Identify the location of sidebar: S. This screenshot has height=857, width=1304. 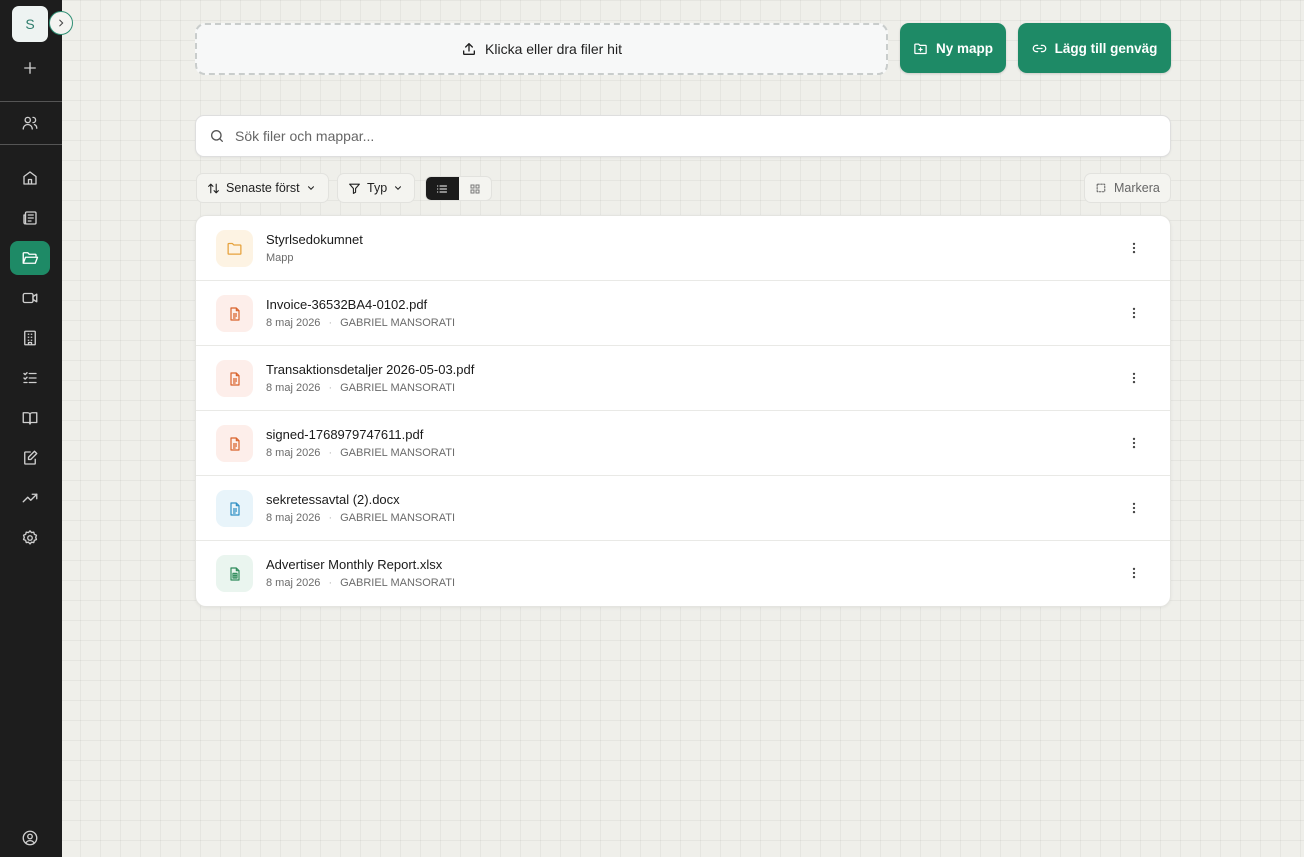
(31, 428).